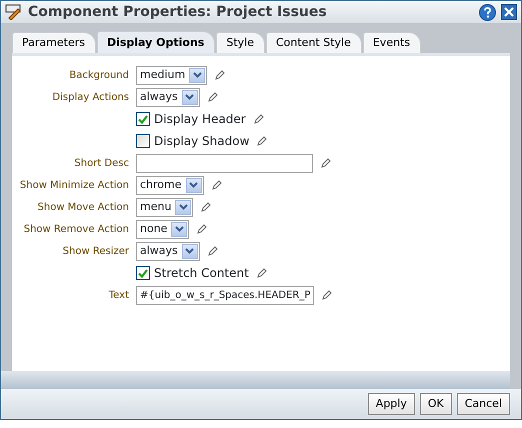 The width and height of the screenshot is (522, 428). I want to click on dialog-button: OK, so click(436, 403).